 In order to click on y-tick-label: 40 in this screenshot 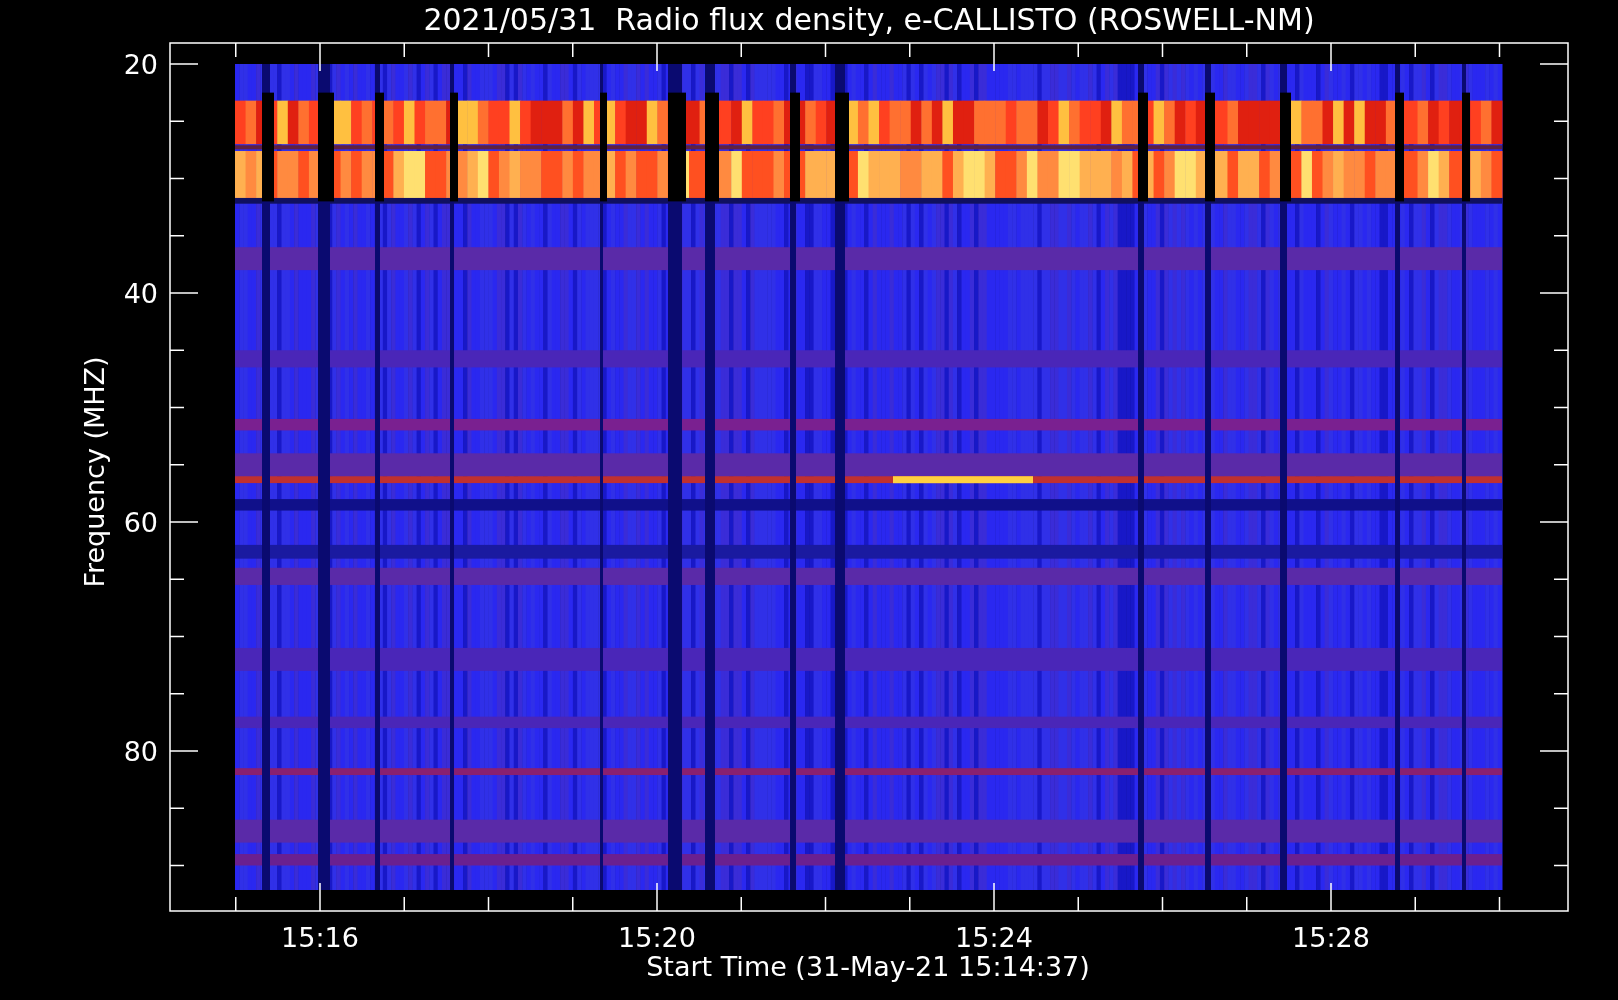, I will do `click(140, 293)`.